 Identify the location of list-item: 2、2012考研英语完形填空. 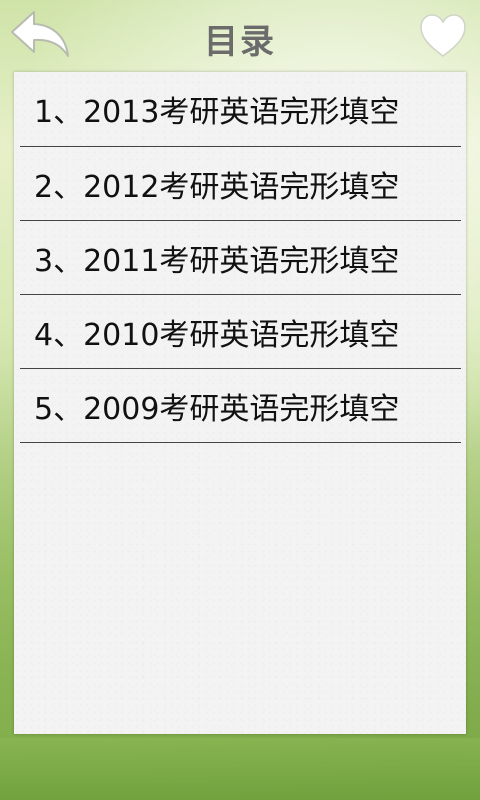
(240, 184).